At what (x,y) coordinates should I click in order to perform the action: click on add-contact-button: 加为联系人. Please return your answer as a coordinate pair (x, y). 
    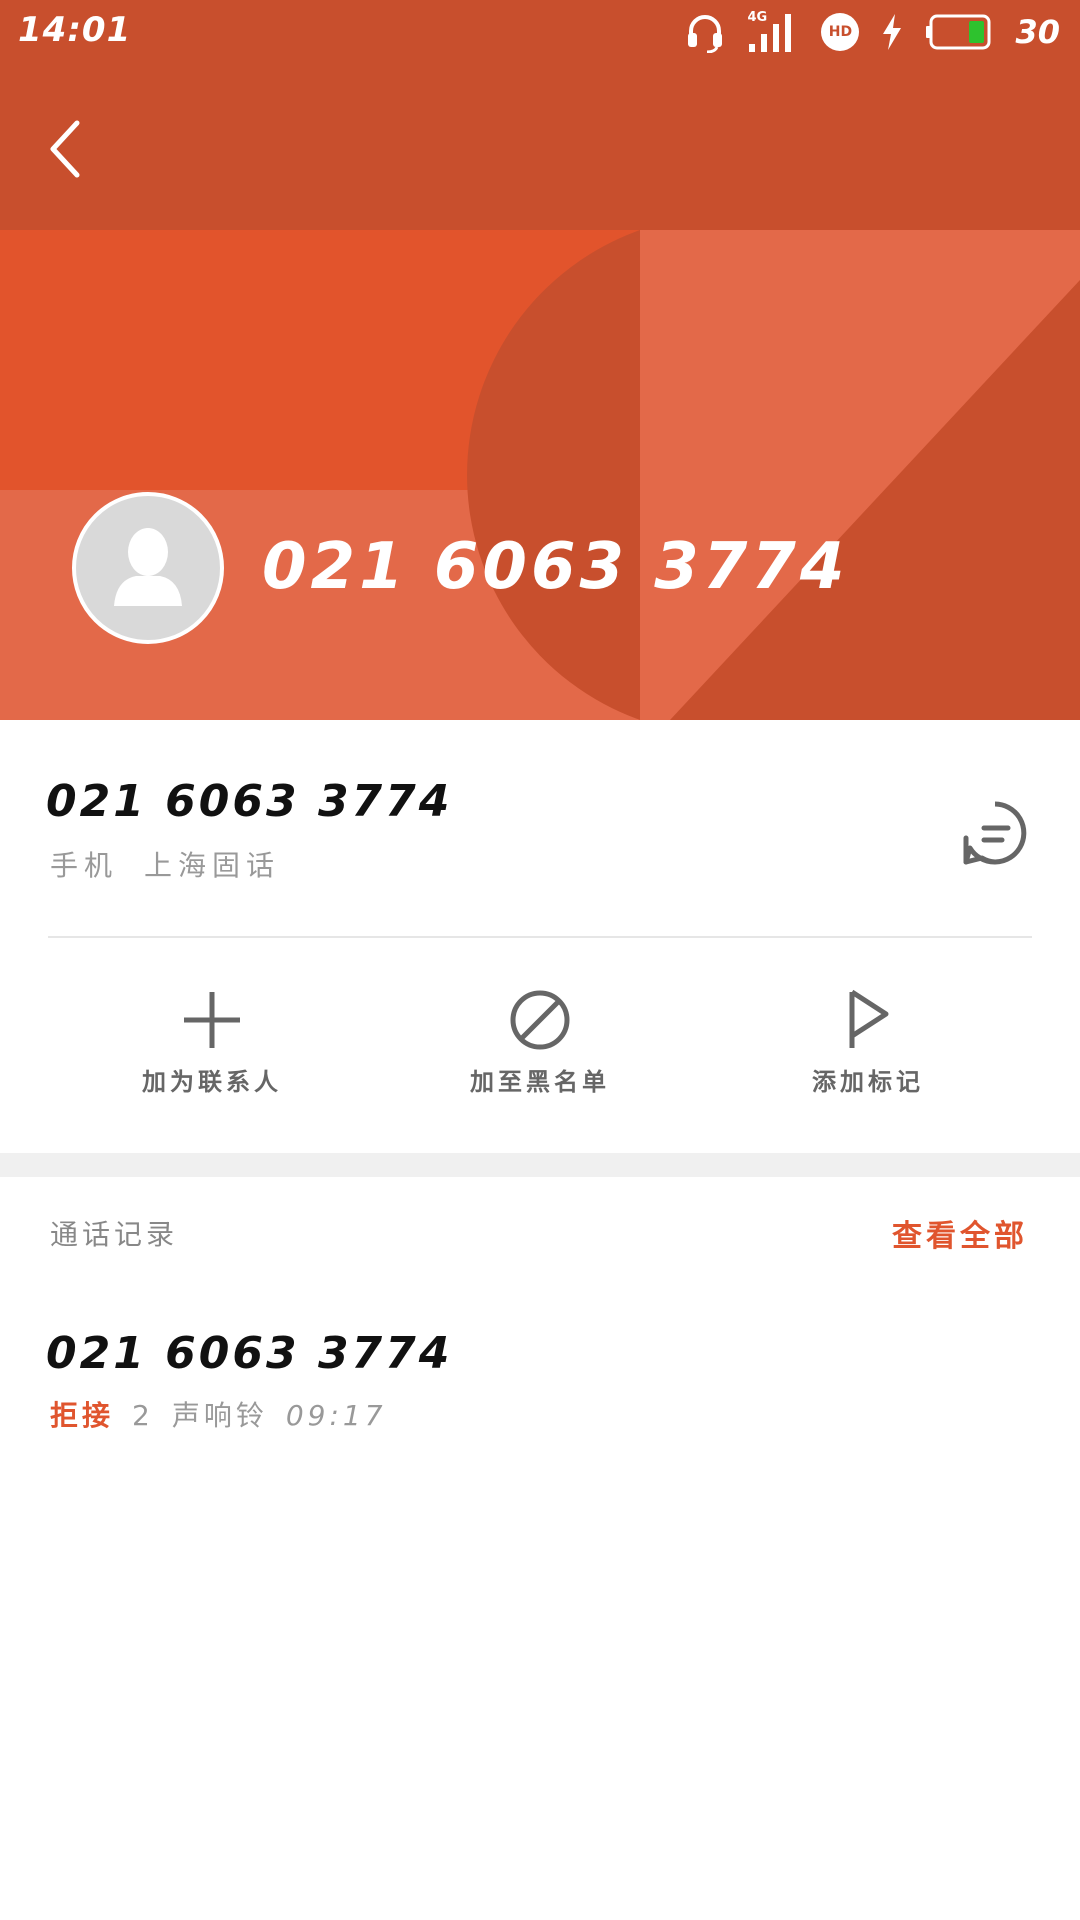
    Looking at the image, I should click on (212, 1048).